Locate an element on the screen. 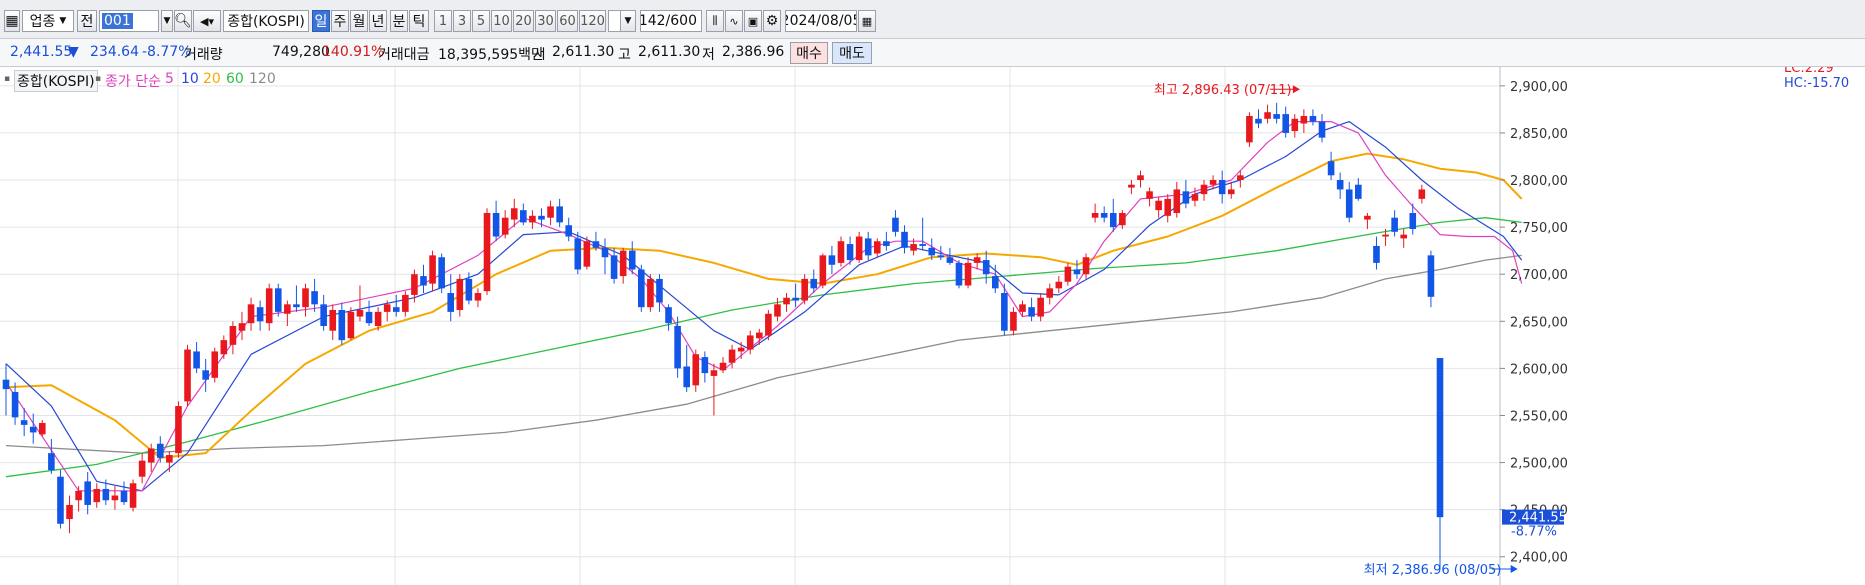 This screenshot has width=1865, height=585. y-tick-label: 2,800,00 is located at coordinates (1539, 181).